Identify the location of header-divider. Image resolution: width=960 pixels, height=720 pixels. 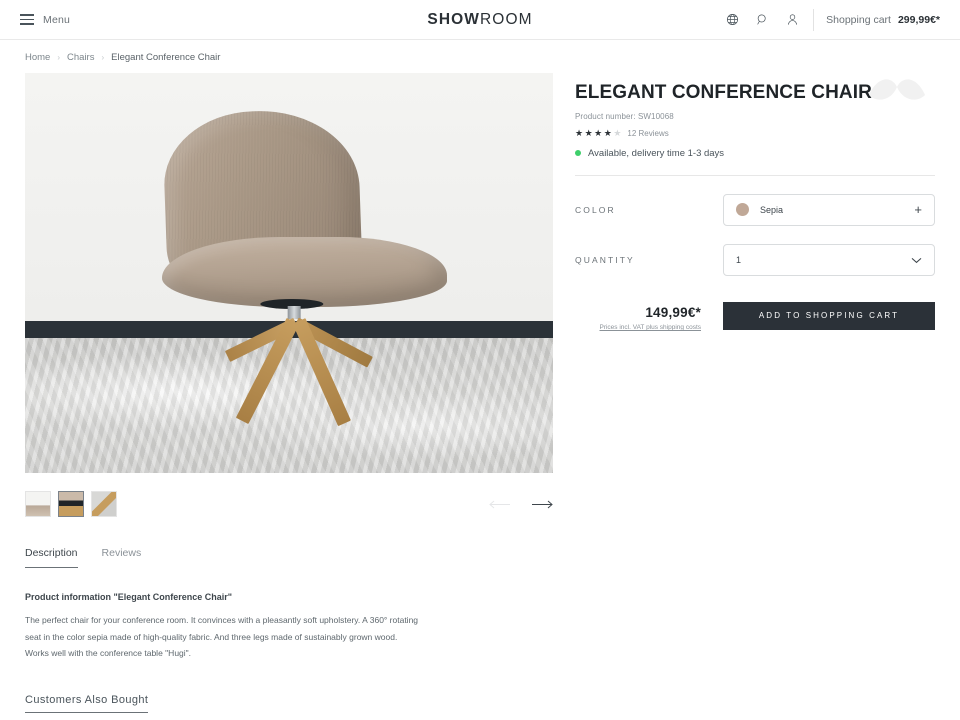
(814, 19).